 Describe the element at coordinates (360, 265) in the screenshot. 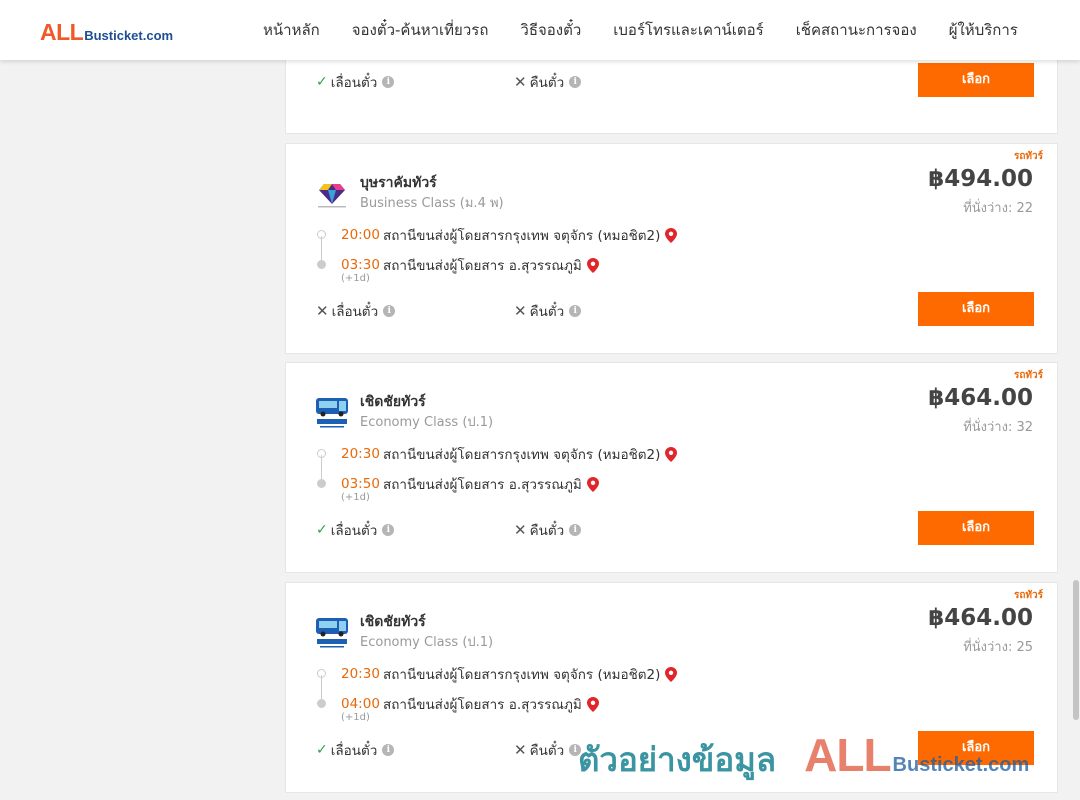

I see `arrival-time: 03:30` at that location.